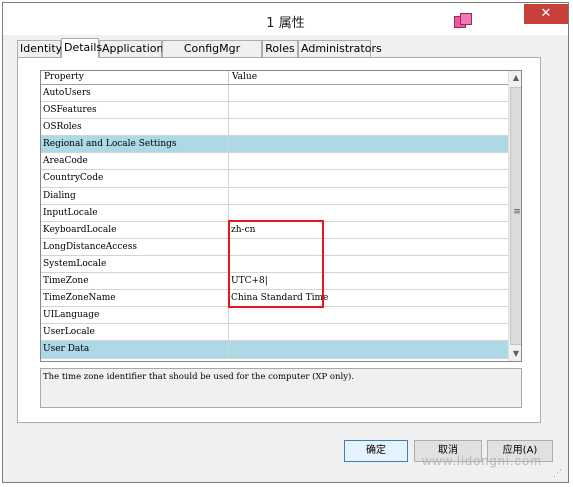 This screenshot has width=573, height=487. I want to click on property-name-cell: TimeZoneName, so click(135, 298).